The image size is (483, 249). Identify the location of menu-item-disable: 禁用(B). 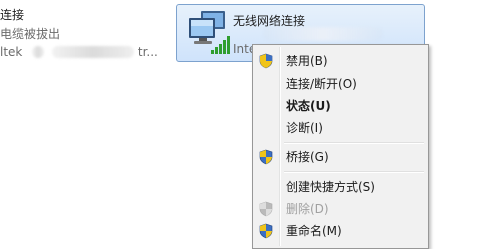
(340, 61).